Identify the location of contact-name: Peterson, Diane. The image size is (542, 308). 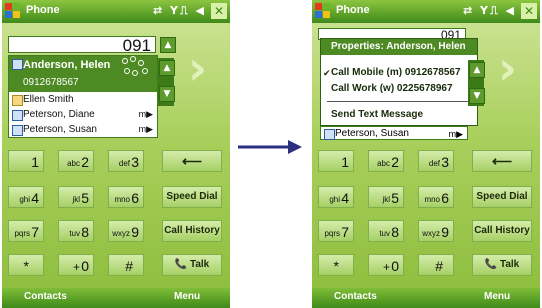
(59, 114).